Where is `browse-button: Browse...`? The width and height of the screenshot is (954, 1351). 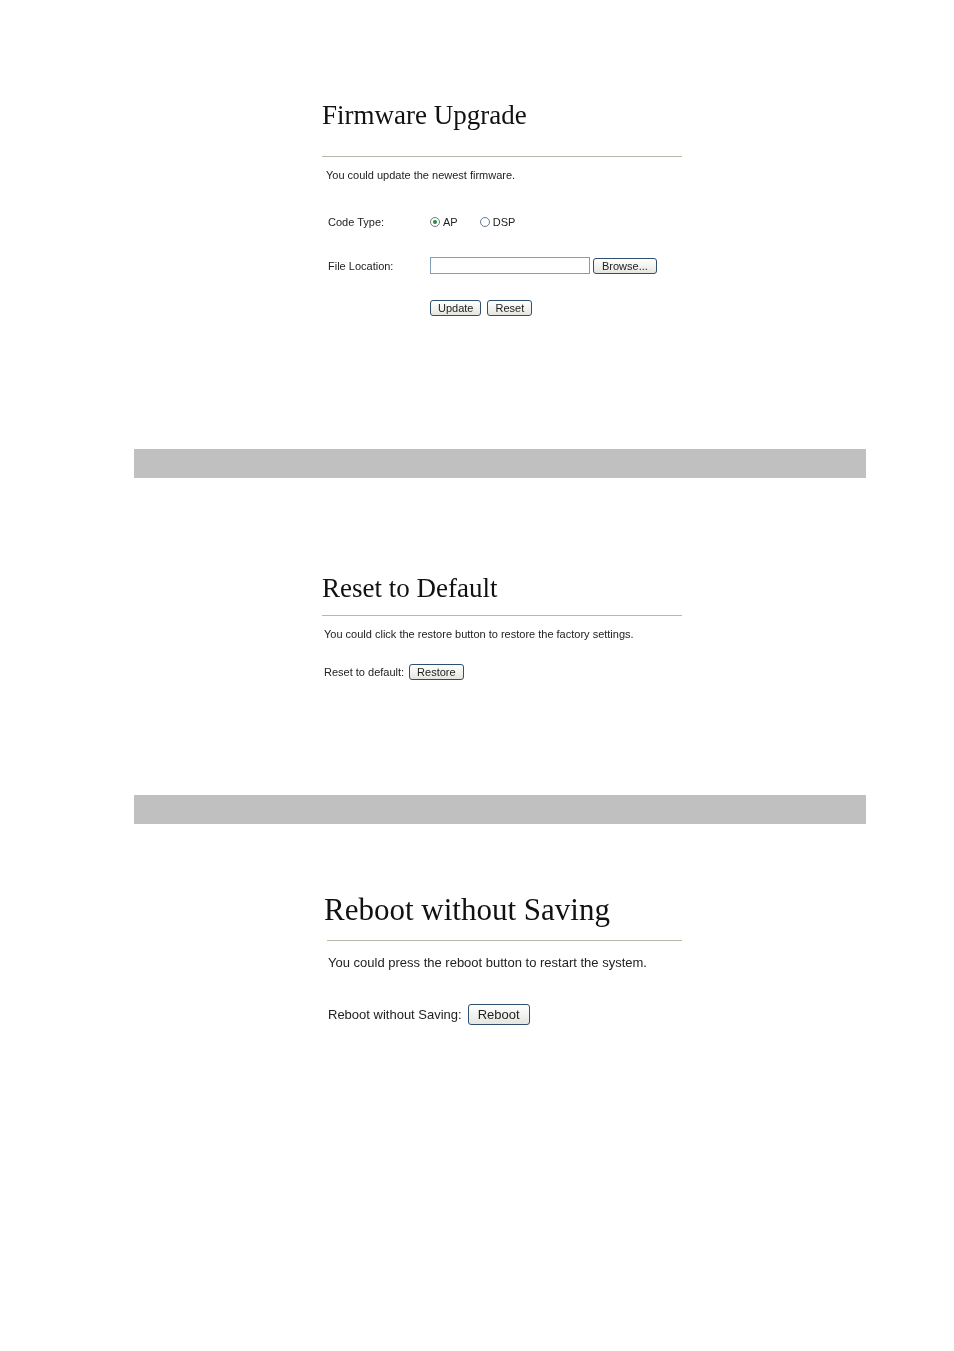
browse-button: Browse... is located at coordinates (625, 265).